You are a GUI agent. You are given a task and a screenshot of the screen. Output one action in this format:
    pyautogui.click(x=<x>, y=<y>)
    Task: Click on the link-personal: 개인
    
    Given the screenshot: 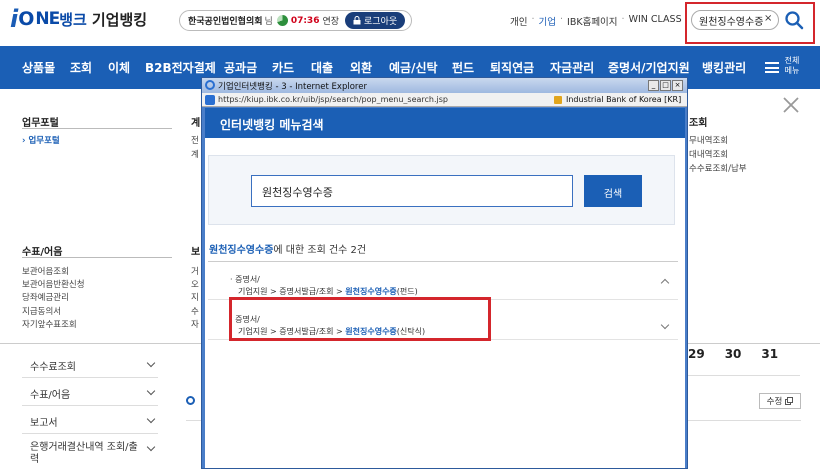 What is the action you would take?
    pyautogui.click(x=518, y=21)
    